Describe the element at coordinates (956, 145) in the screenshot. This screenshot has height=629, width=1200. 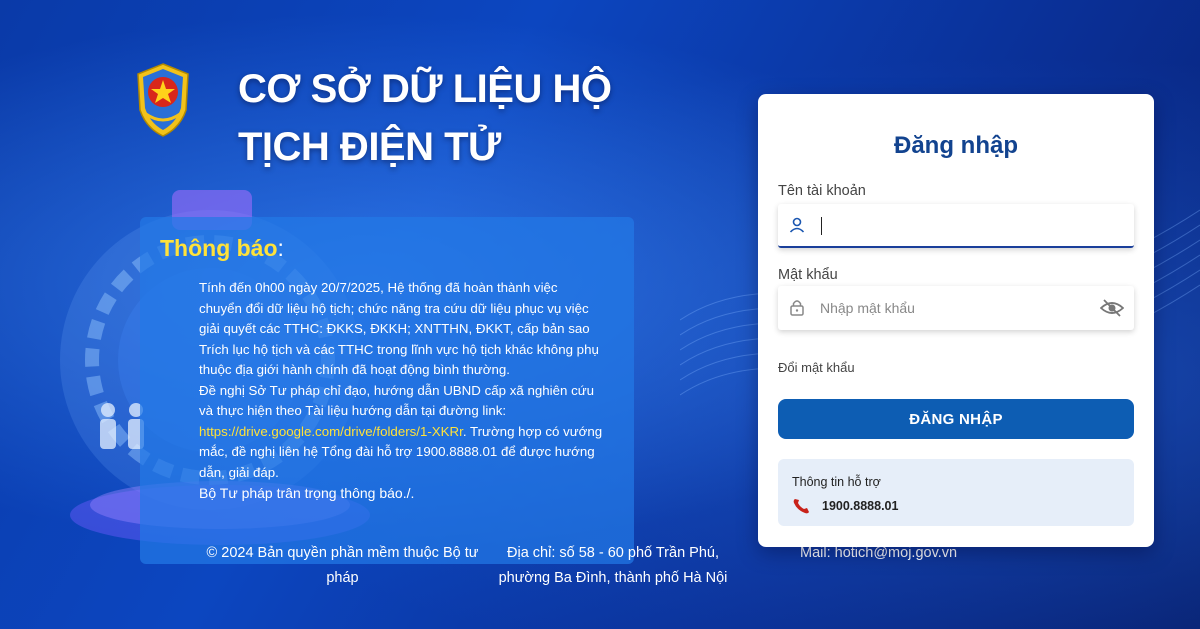
I see `login-title: Đăng nhập` at that location.